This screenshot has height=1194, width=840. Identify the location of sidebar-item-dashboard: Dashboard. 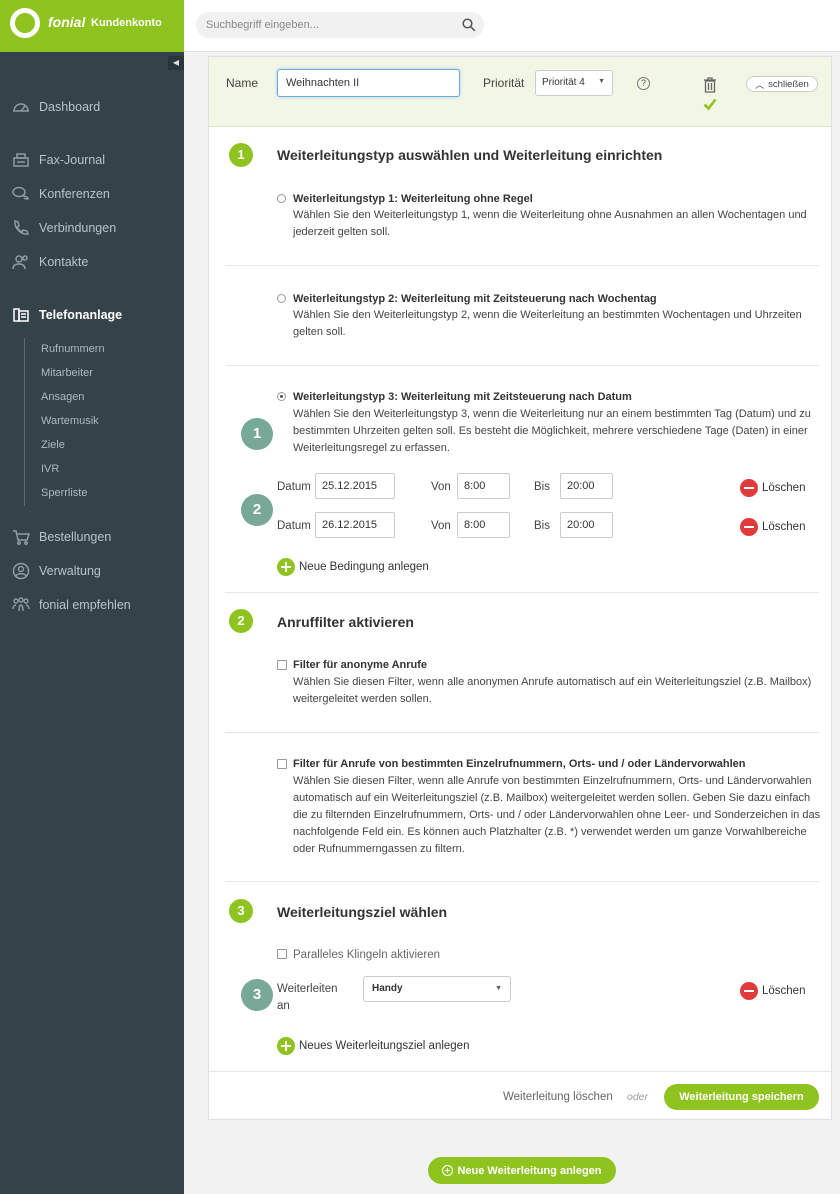
(92, 107).